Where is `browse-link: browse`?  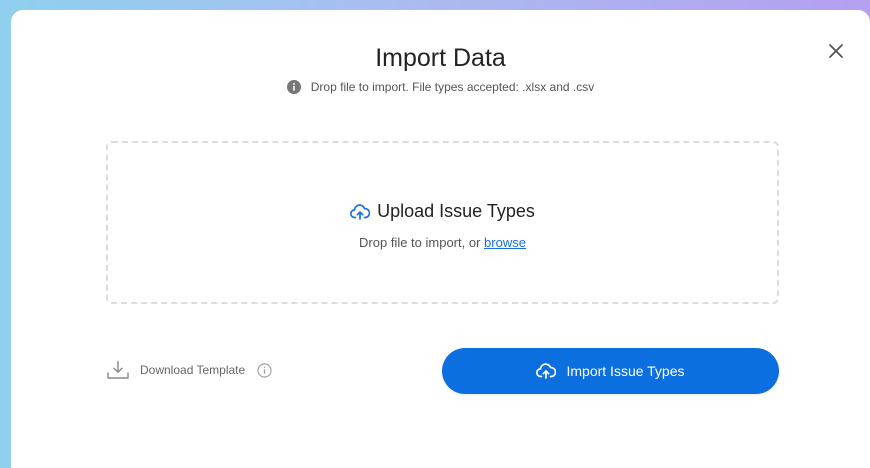 browse-link: browse is located at coordinates (505, 242).